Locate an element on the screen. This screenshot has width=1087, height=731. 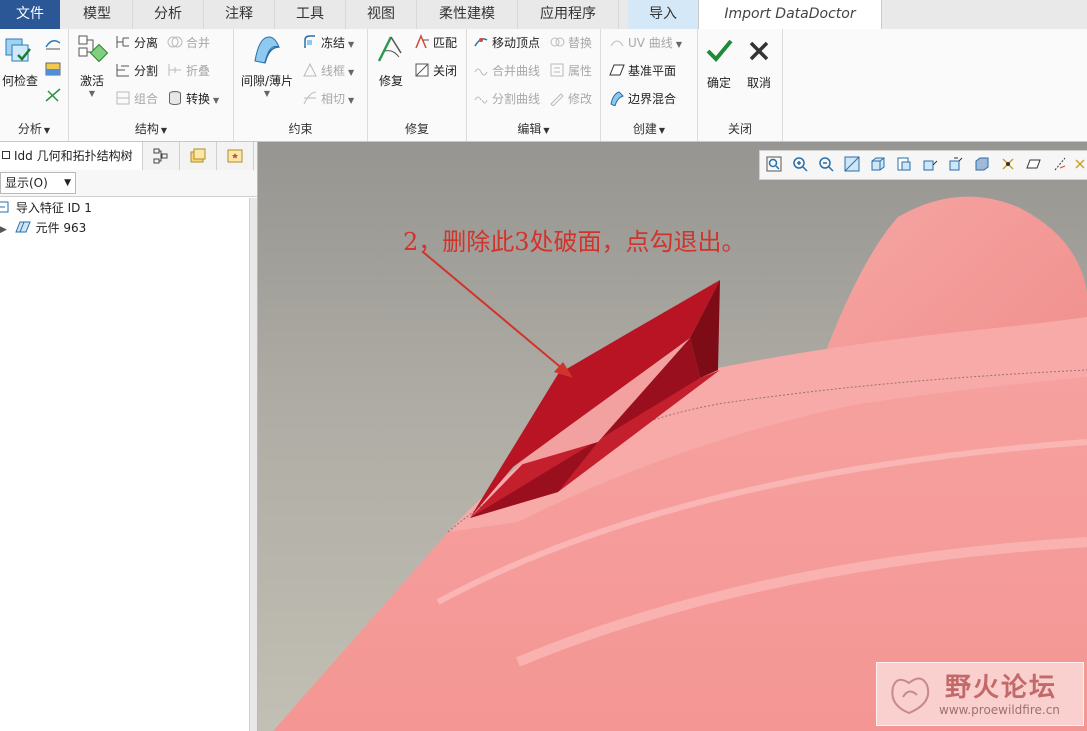
annotation-text: 2，删除此3处破面，点勾退出。 is located at coordinates (574, 242).